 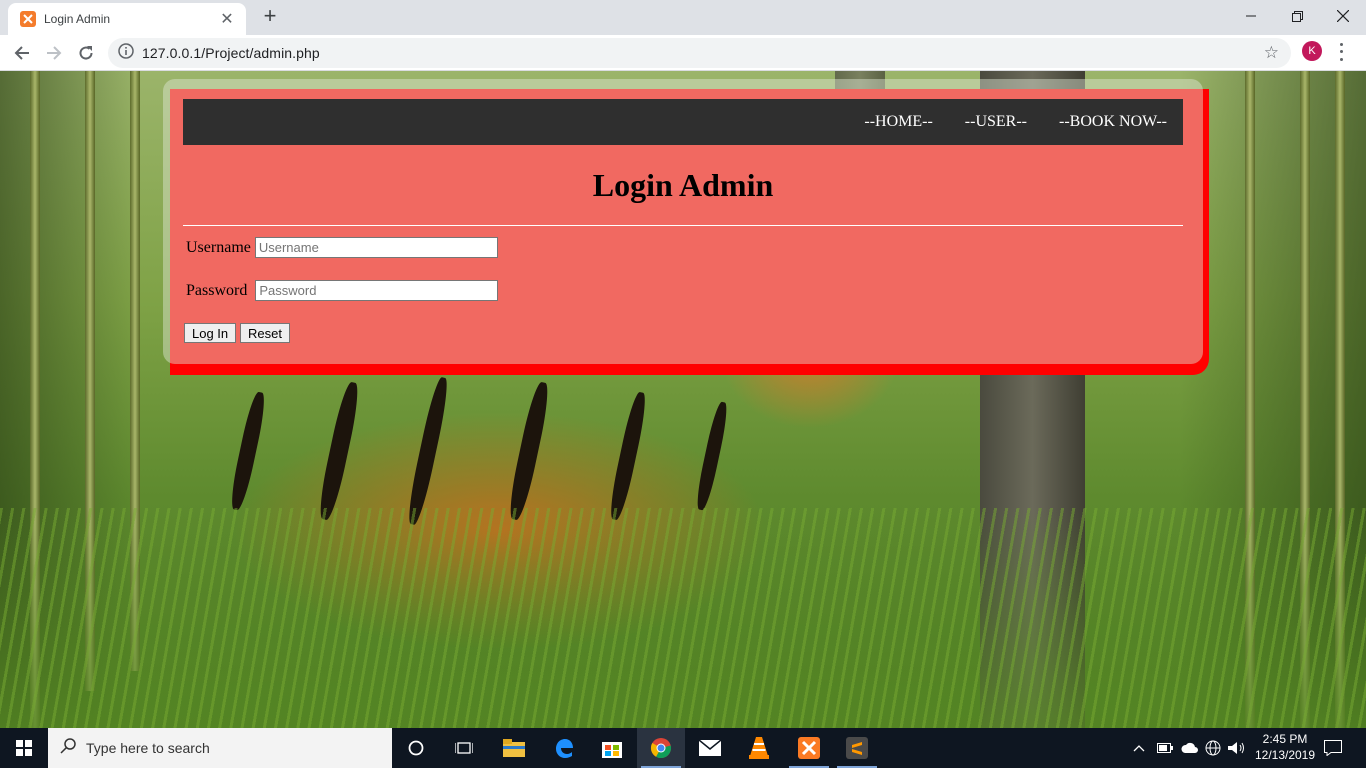 I want to click on nav-book-now-link: --BOOK NOW--, so click(x=1113, y=122).